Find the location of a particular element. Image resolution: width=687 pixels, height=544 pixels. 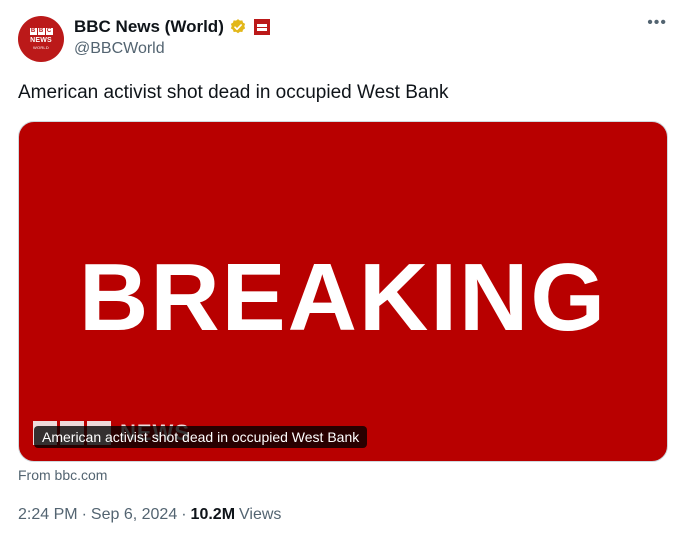

display-name: BBC News (World) is located at coordinates (149, 27).